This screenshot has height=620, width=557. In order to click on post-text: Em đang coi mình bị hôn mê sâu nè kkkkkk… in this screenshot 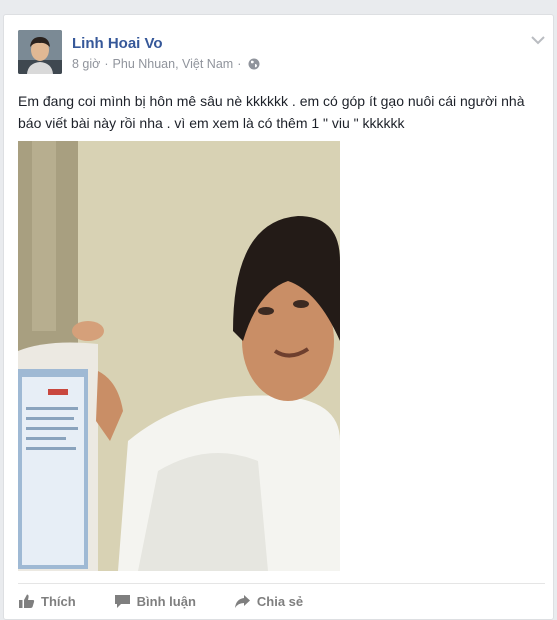, I will do `click(271, 112)`.